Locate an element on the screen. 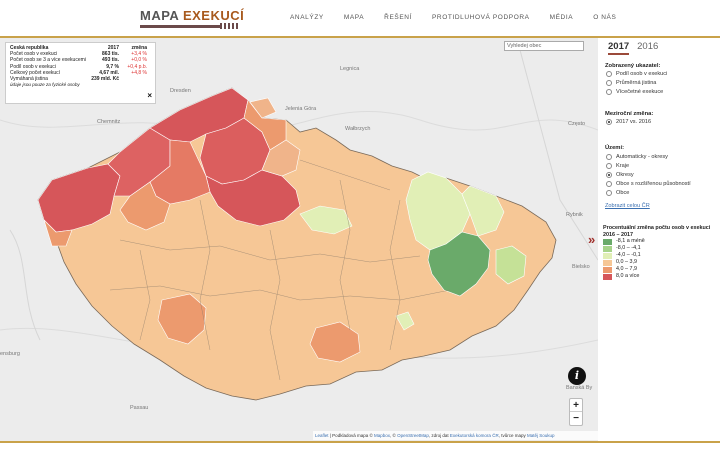 This screenshot has width=720, height=449. zoom-in-button: + is located at coordinates (576, 405).